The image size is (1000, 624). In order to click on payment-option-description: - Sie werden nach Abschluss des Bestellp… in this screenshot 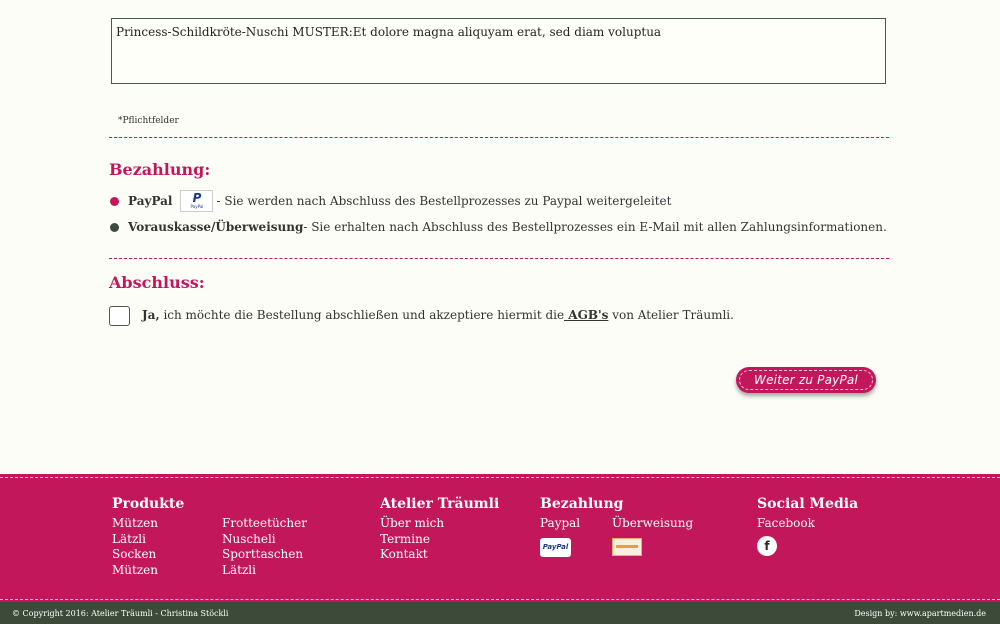, I will do `click(444, 201)`.